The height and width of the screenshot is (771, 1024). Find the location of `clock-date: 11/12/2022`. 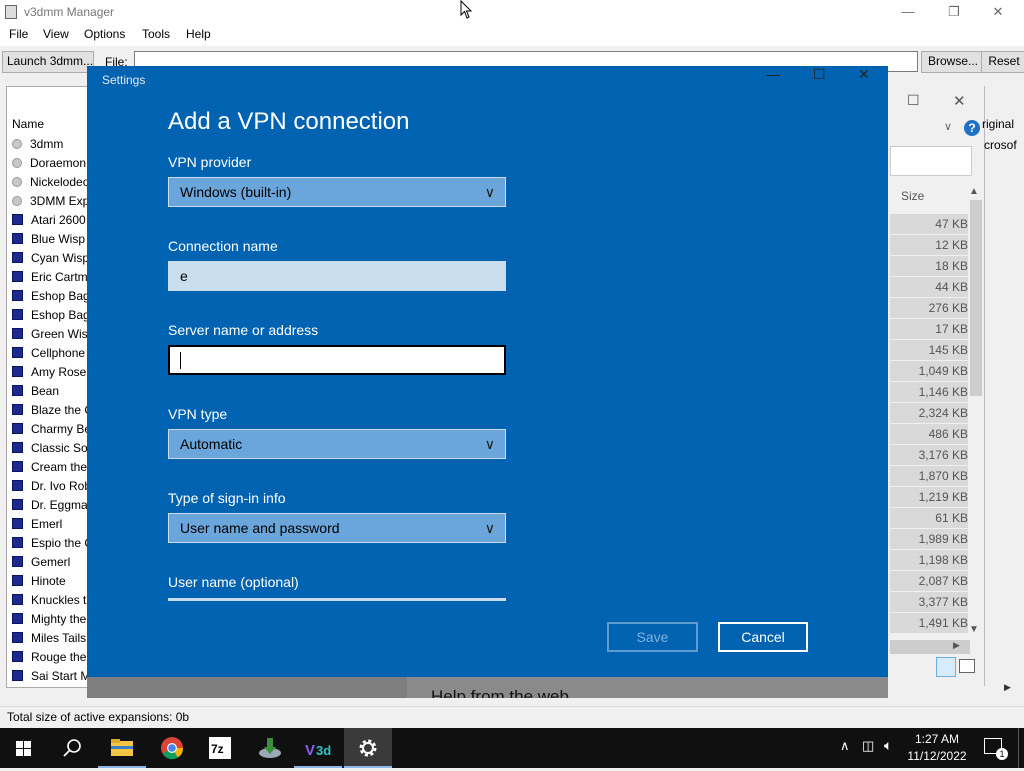

clock-date: 11/12/2022 is located at coordinates (937, 756).